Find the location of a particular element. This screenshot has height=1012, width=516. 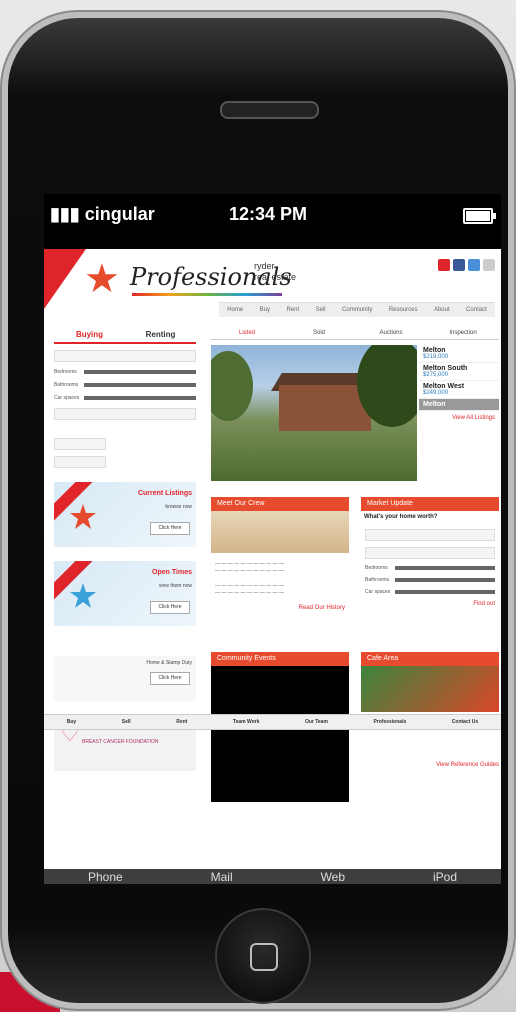

tab-renting: Renting is located at coordinates (160, 334).